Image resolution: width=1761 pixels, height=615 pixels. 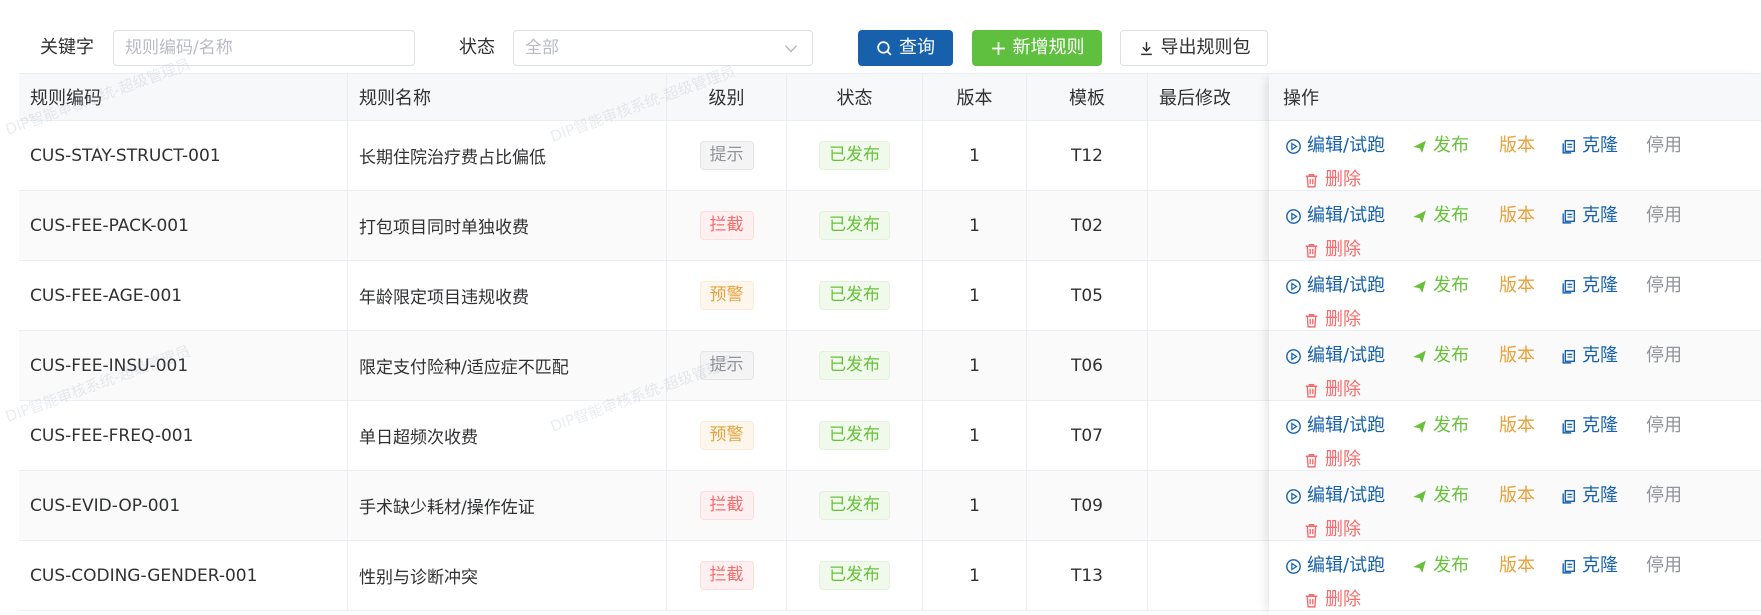 I want to click on column-header-template: 模板, so click(x=1087, y=97).